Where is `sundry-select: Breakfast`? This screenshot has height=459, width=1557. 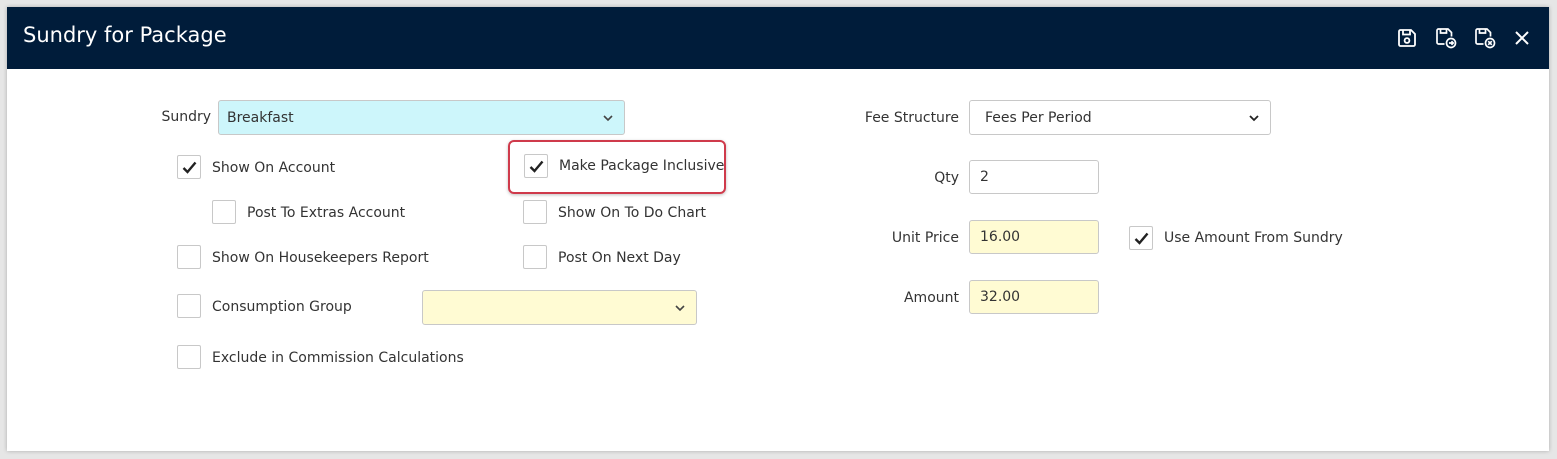
sundry-select: Breakfast is located at coordinates (421, 117).